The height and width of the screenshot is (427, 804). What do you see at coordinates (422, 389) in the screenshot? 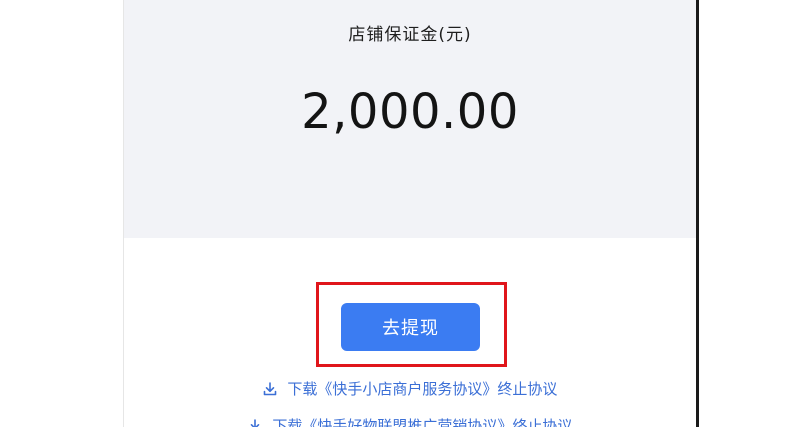
I see `download-link-text: 下载《快手小店商户服务协议》终止协议` at bounding box center [422, 389].